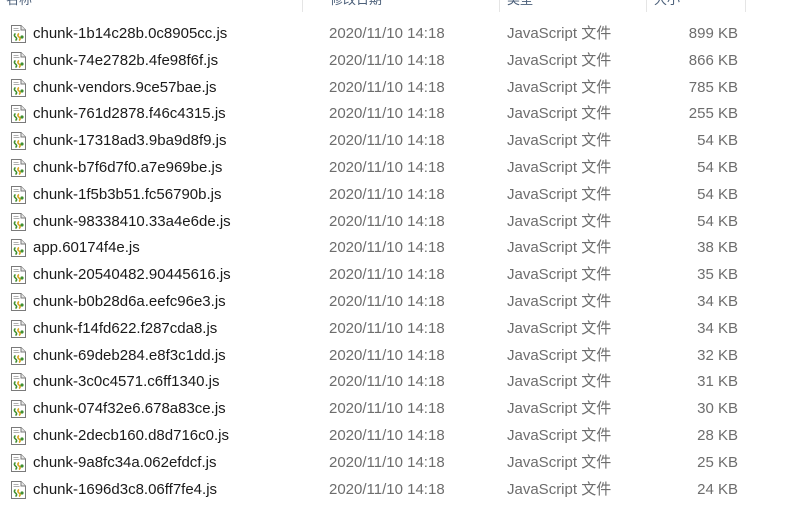  What do you see at coordinates (86, 248) in the screenshot?
I see `file-name: app.60174f4e.js` at bounding box center [86, 248].